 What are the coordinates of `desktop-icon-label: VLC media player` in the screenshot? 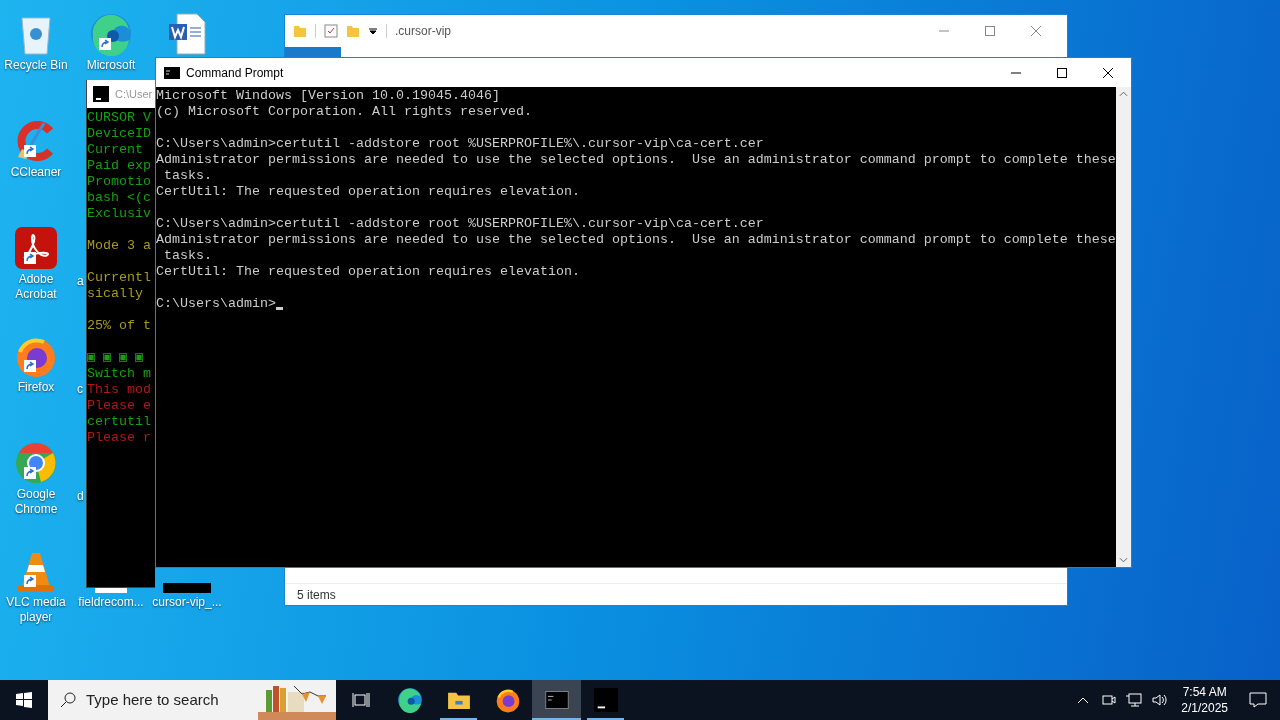 It's located at (36, 610).